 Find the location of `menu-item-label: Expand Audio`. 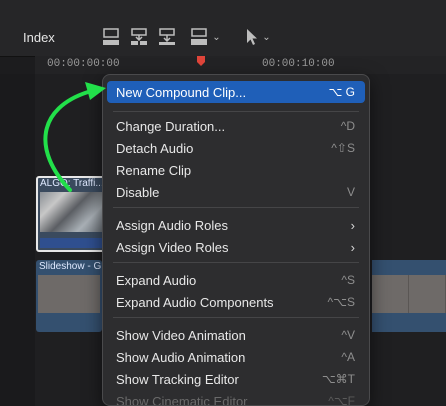

menu-item-label: Expand Audio is located at coordinates (156, 280).